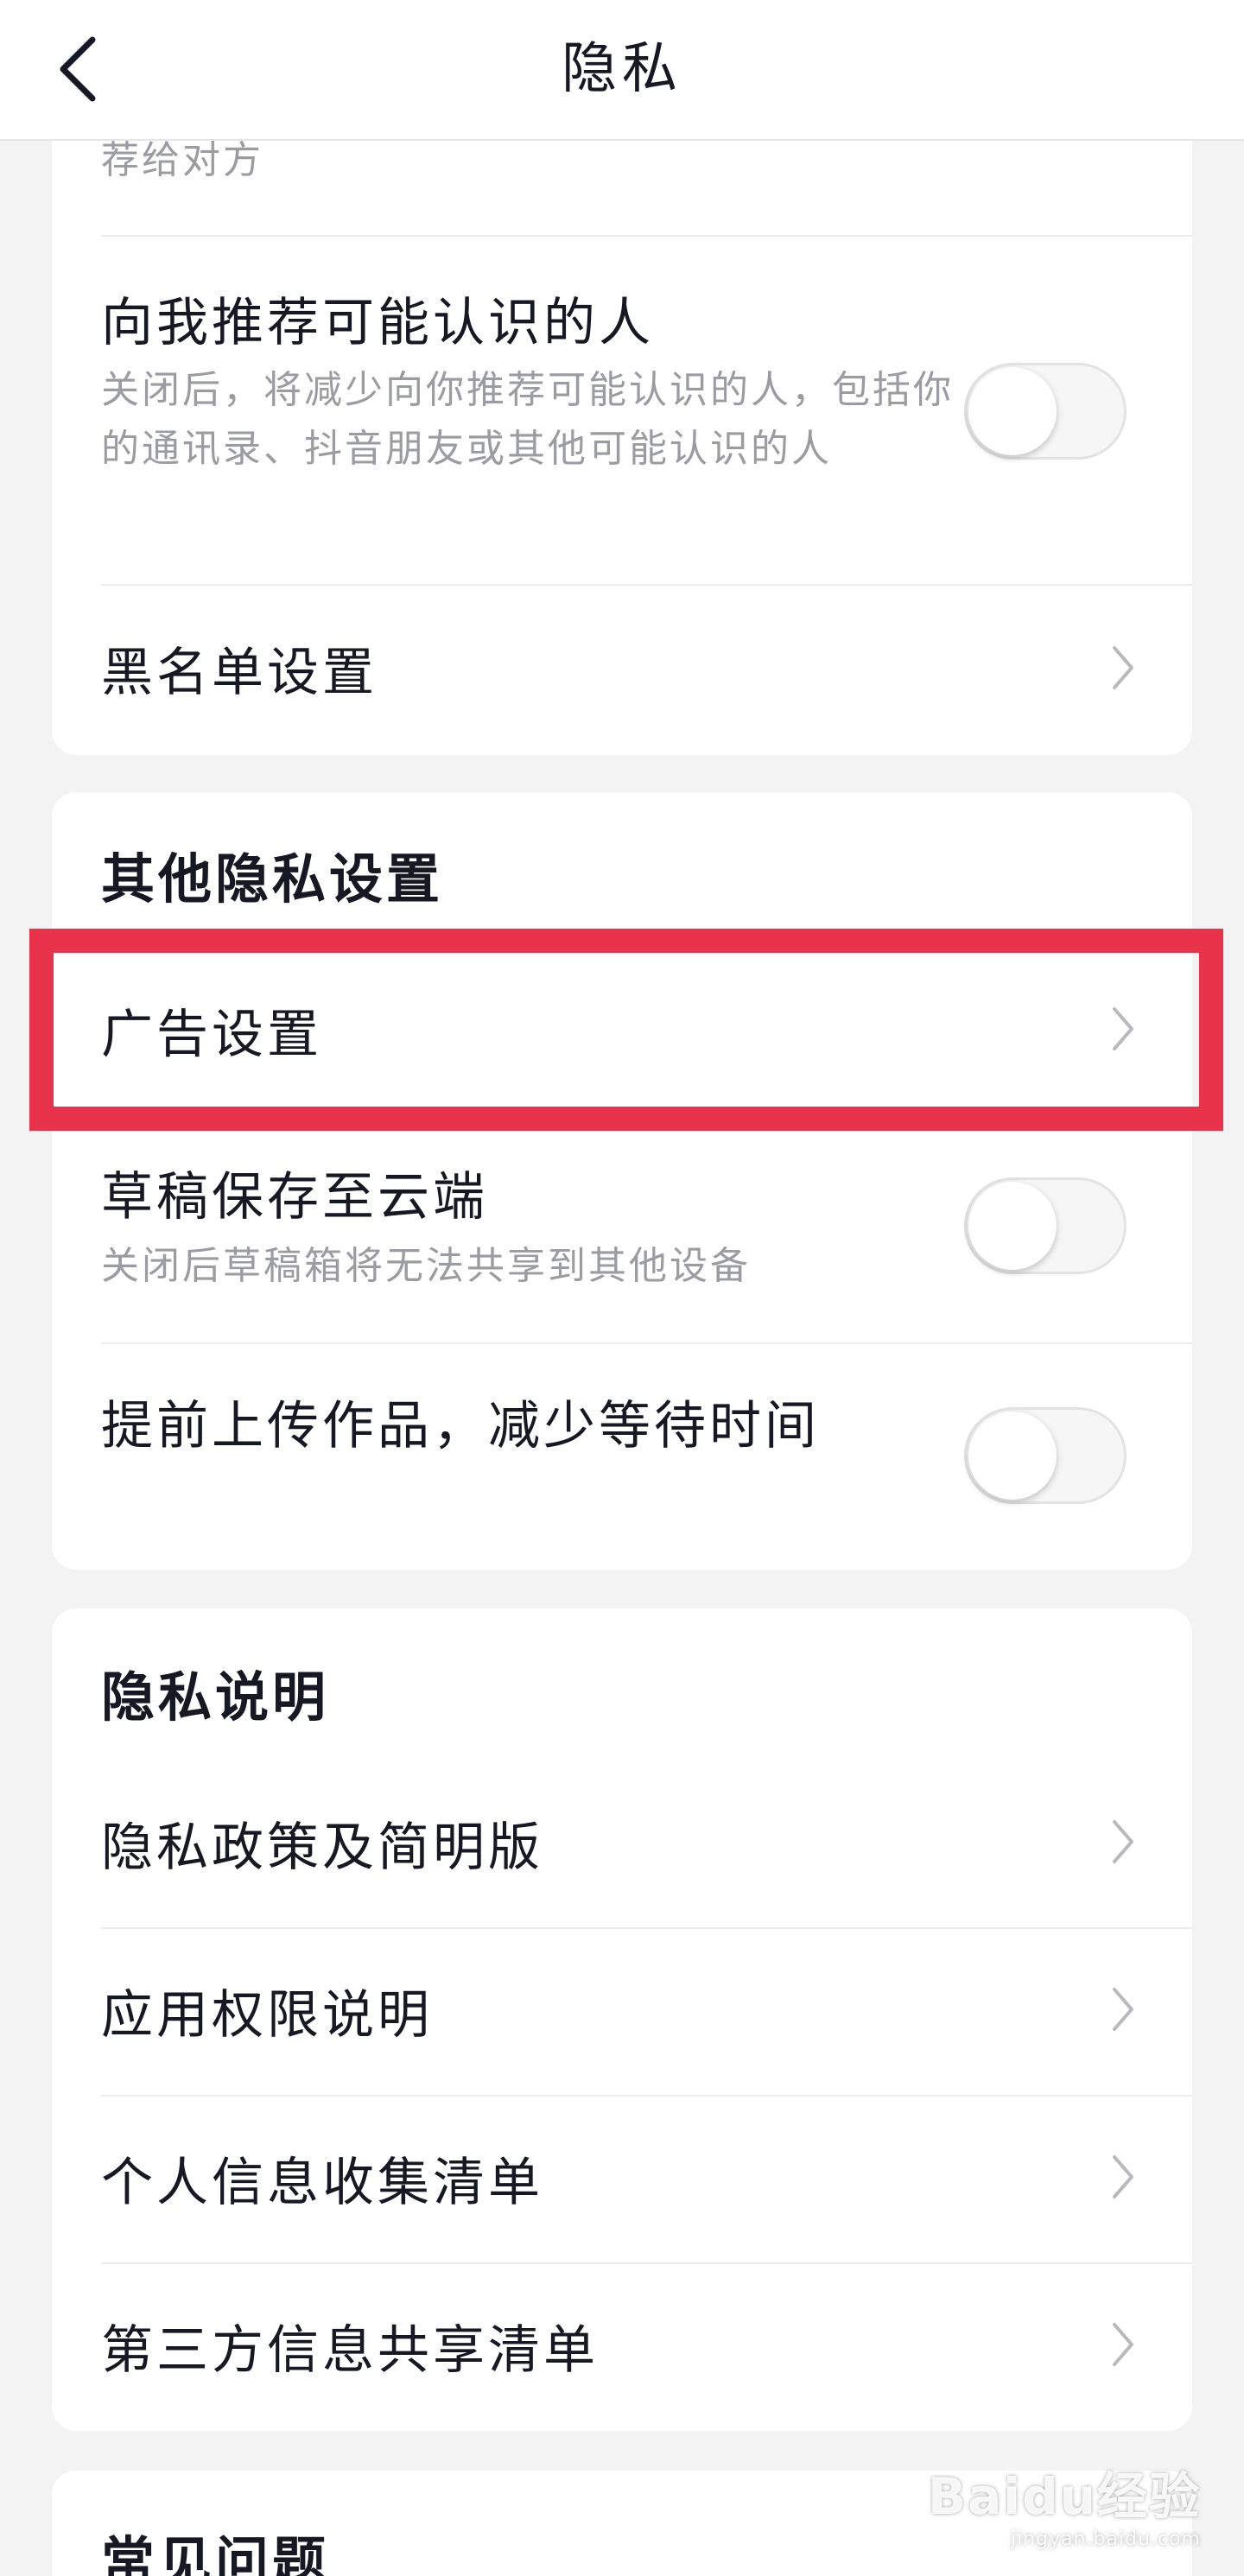  I want to click on watermark-sub: jingyan.baidu.com, so click(1105, 2539).